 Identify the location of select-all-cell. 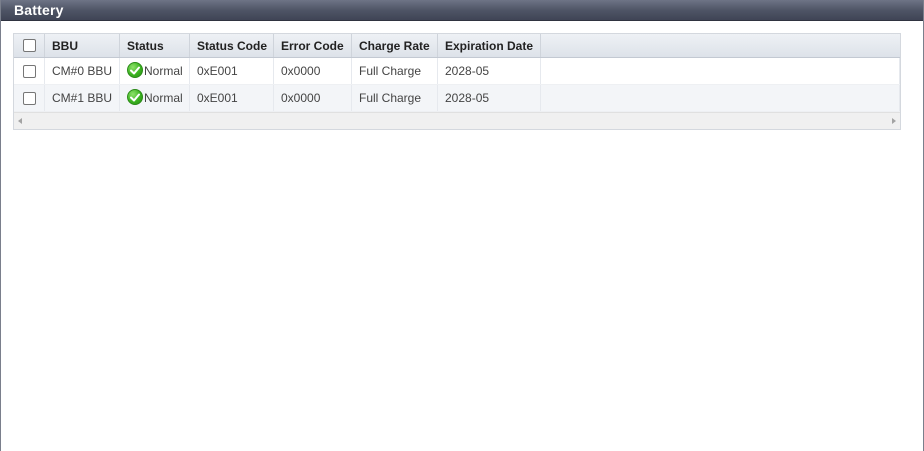
(29, 45).